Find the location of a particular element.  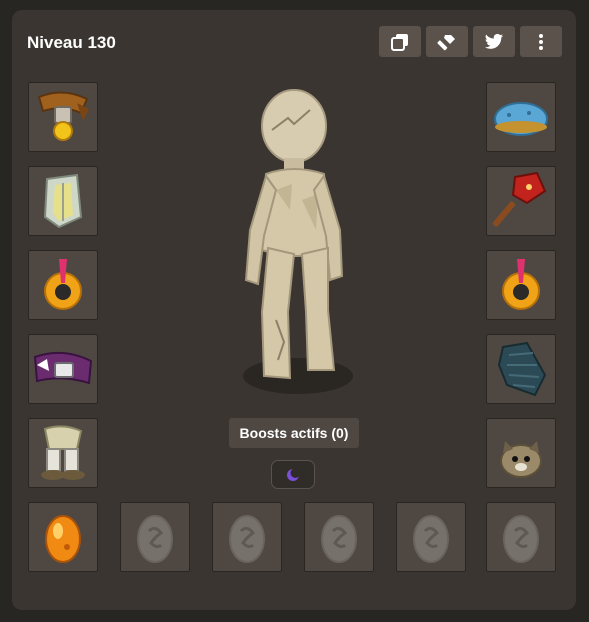

twitter-icon is located at coordinates (494, 41).